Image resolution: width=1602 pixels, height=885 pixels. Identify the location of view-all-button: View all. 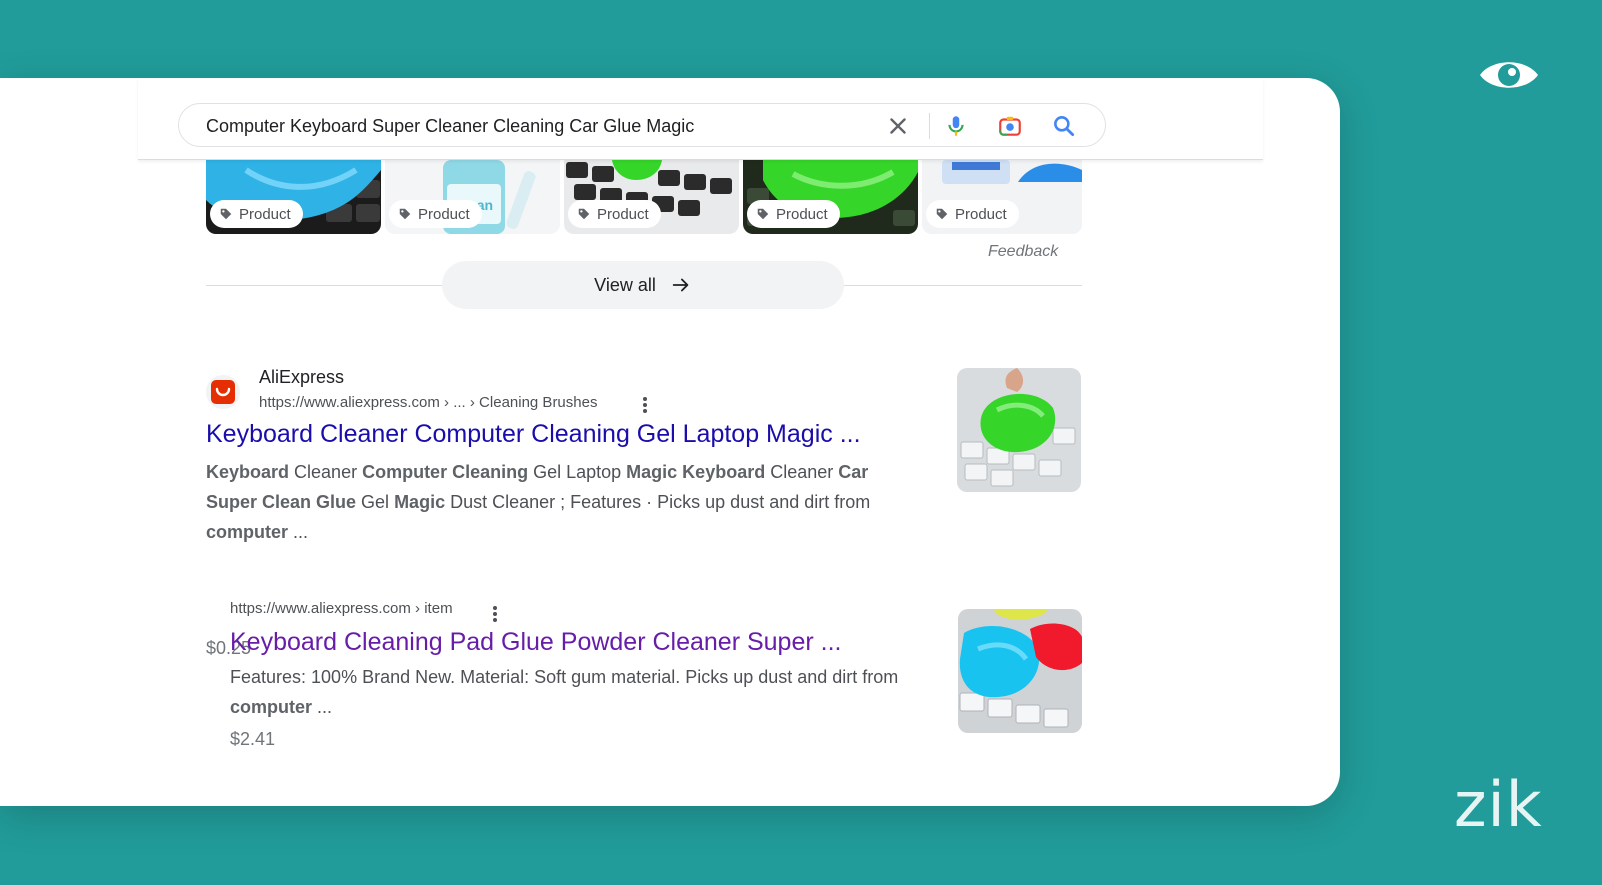
(643, 285).